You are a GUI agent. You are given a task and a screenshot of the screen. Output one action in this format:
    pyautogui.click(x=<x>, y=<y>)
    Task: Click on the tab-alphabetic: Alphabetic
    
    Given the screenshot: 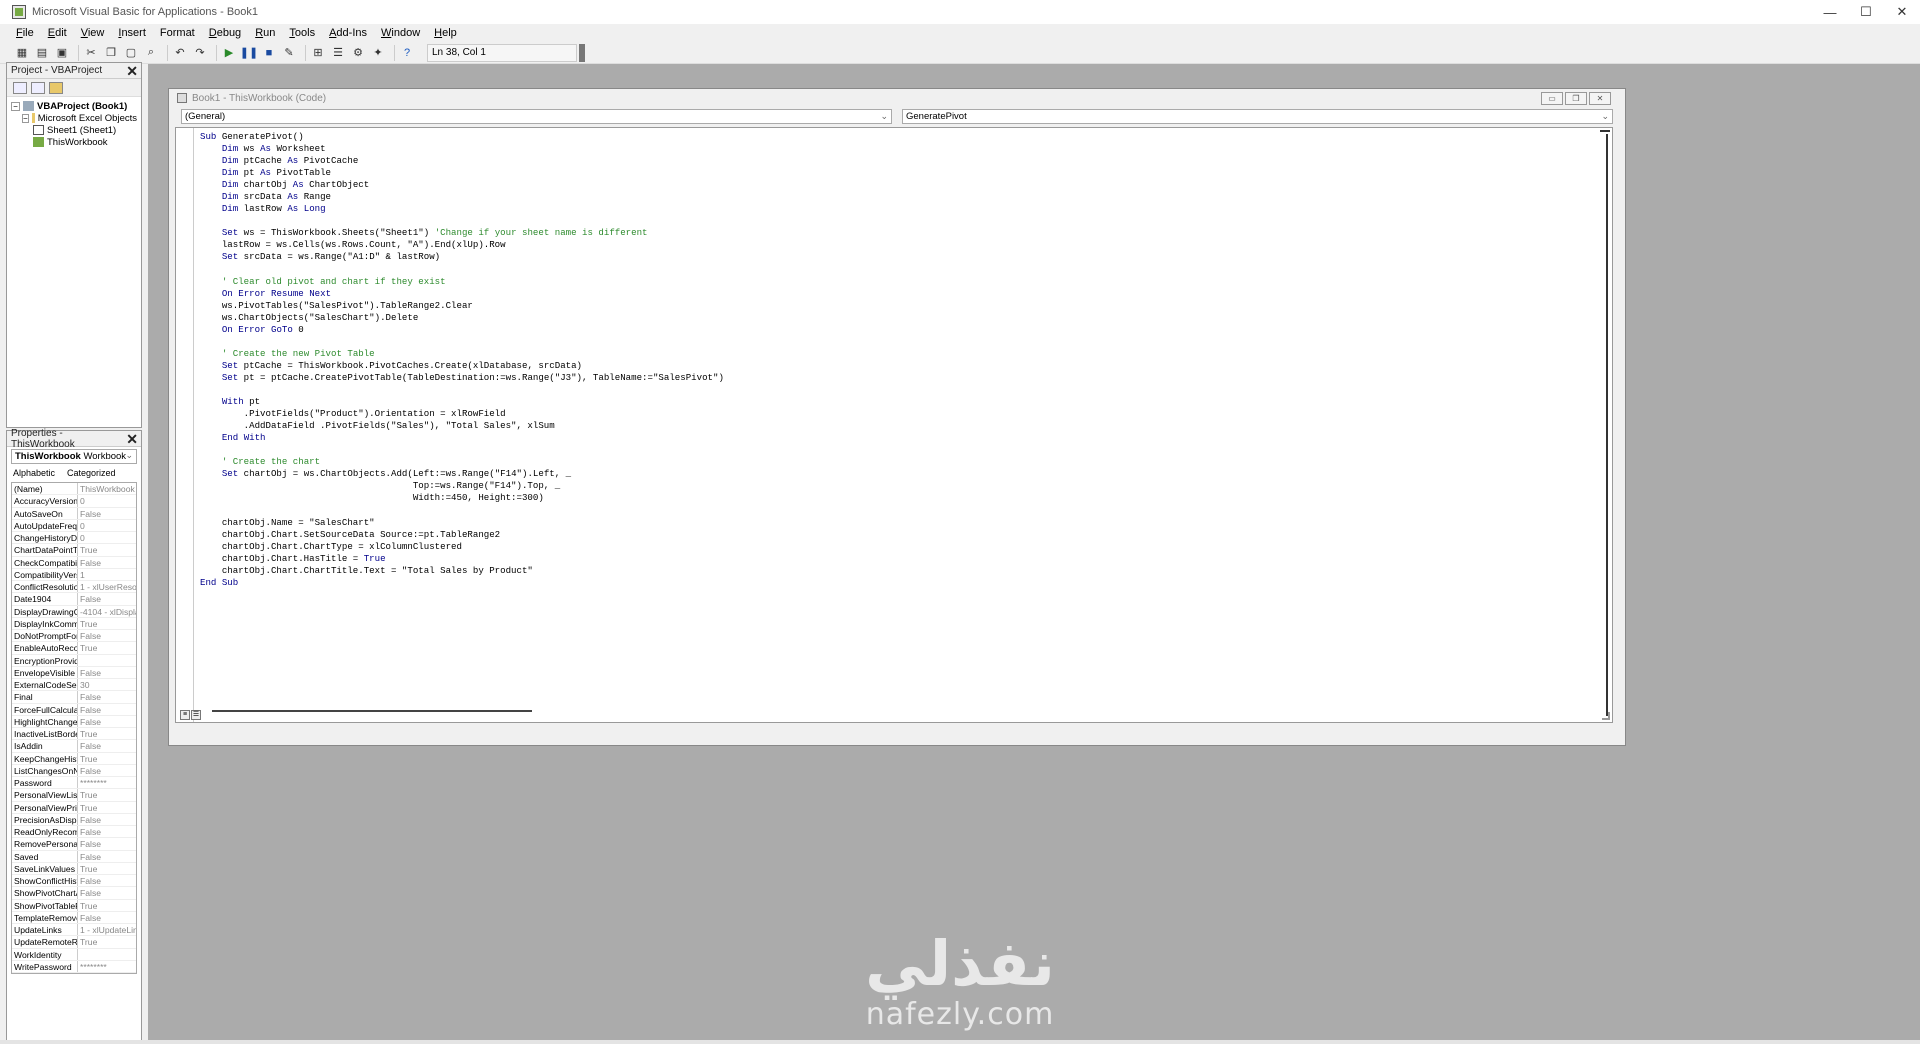 What is the action you would take?
    pyautogui.click(x=34, y=473)
    